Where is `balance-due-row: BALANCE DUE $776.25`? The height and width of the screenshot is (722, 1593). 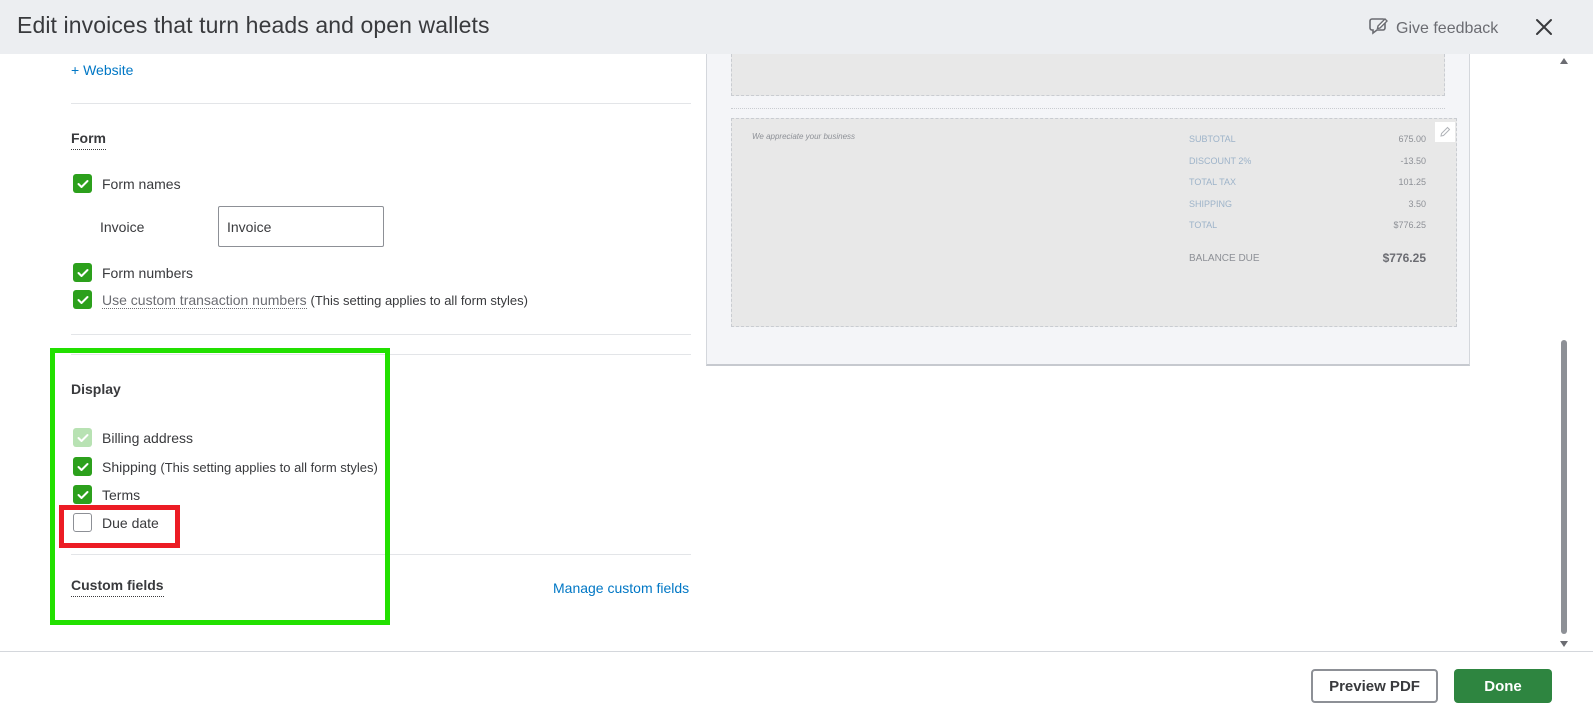 balance-due-row: BALANCE DUE $776.25 is located at coordinates (1307, 258).